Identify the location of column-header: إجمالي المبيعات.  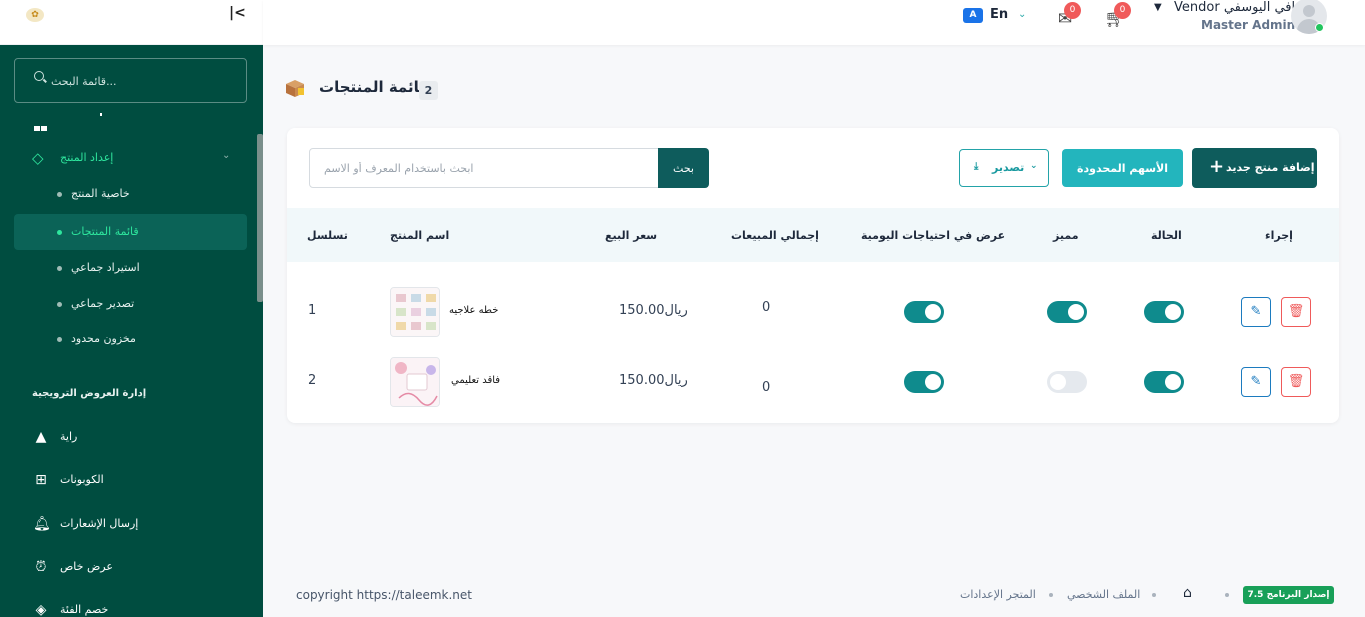
(775, 235).